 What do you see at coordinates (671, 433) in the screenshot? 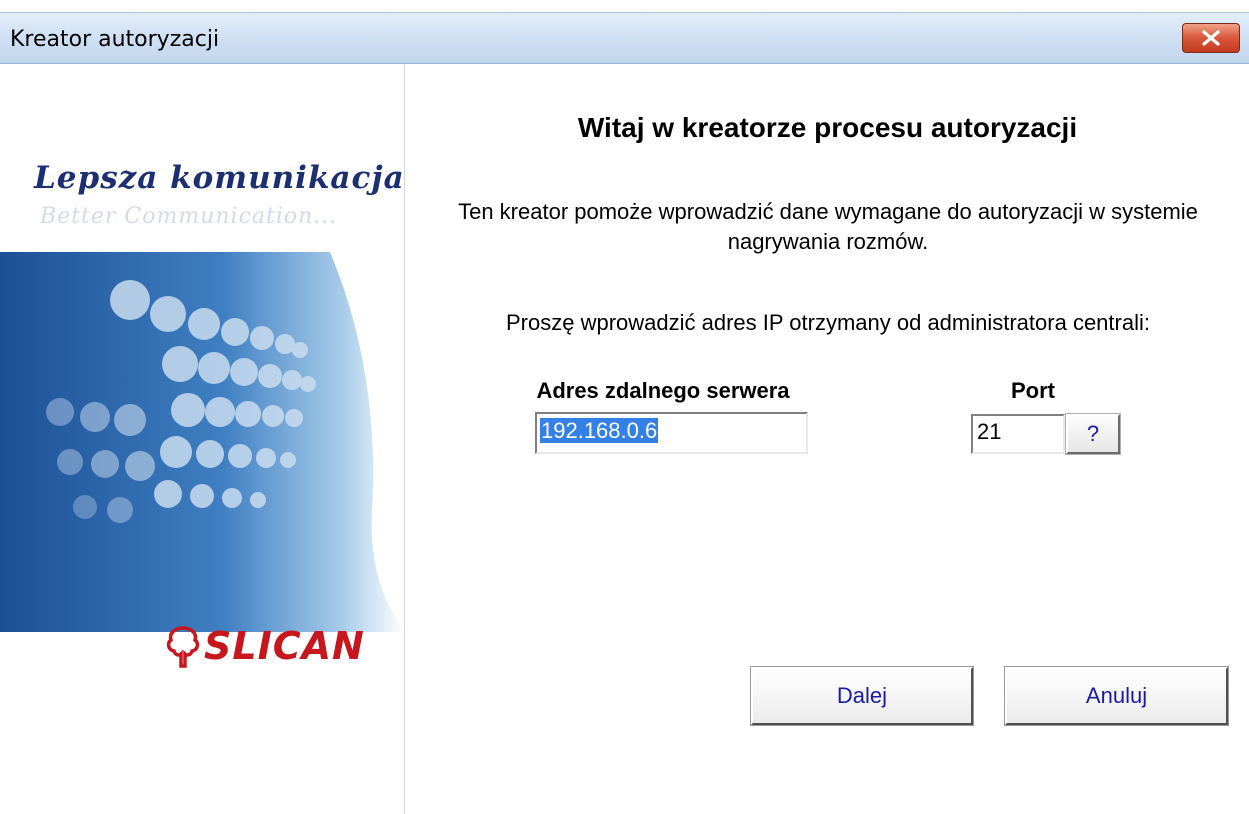
I see `server-address-input: 192.168.0.6` at bounding box center [671, 433].